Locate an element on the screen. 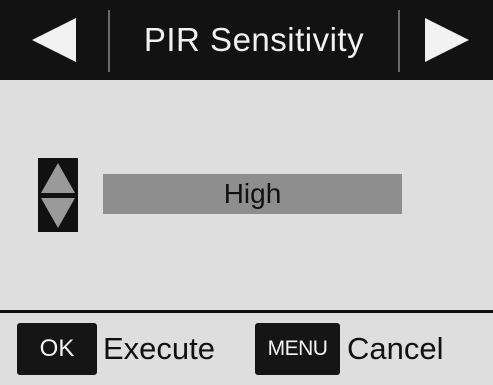 This screenshot has height=385, width=493. decrease-button is located at coordinates (58, 212).